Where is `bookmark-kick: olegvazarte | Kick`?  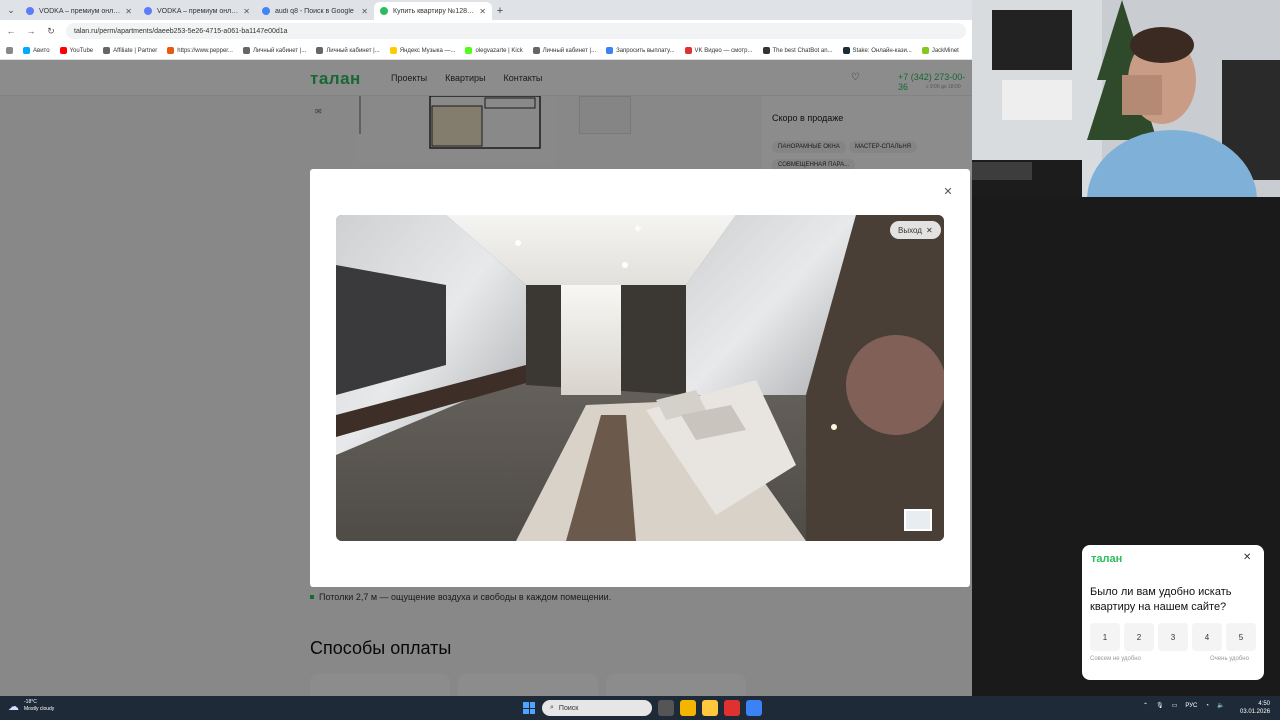 bookmark-kick: olegvazarte | Kick is located at coordinates (494, 50).